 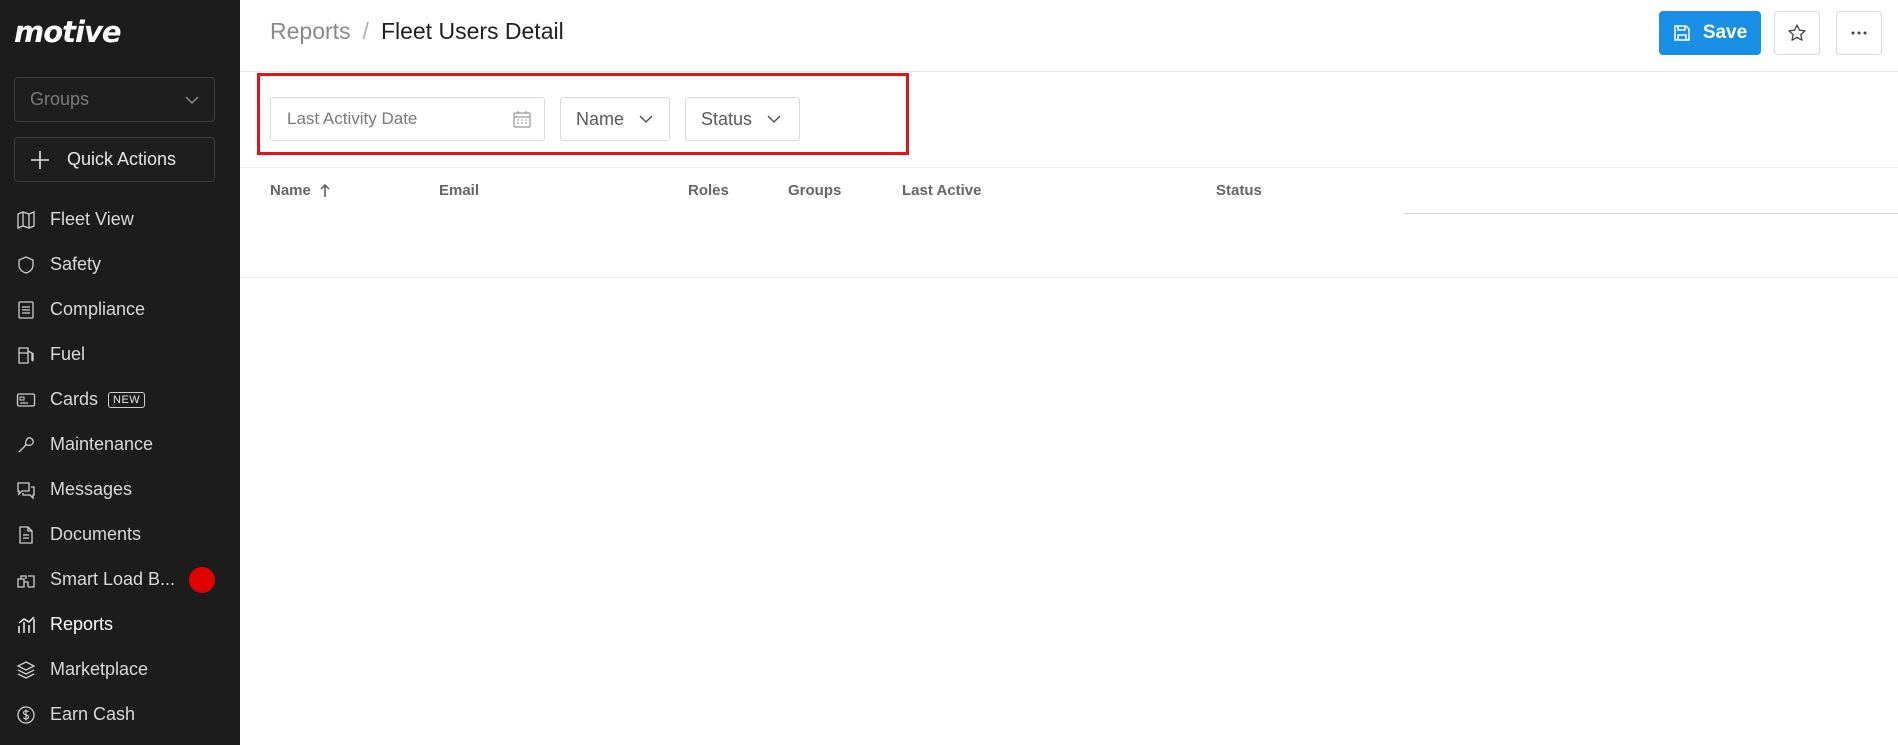 I want to click on column-header-label: Name, so click(x=290, y=190).